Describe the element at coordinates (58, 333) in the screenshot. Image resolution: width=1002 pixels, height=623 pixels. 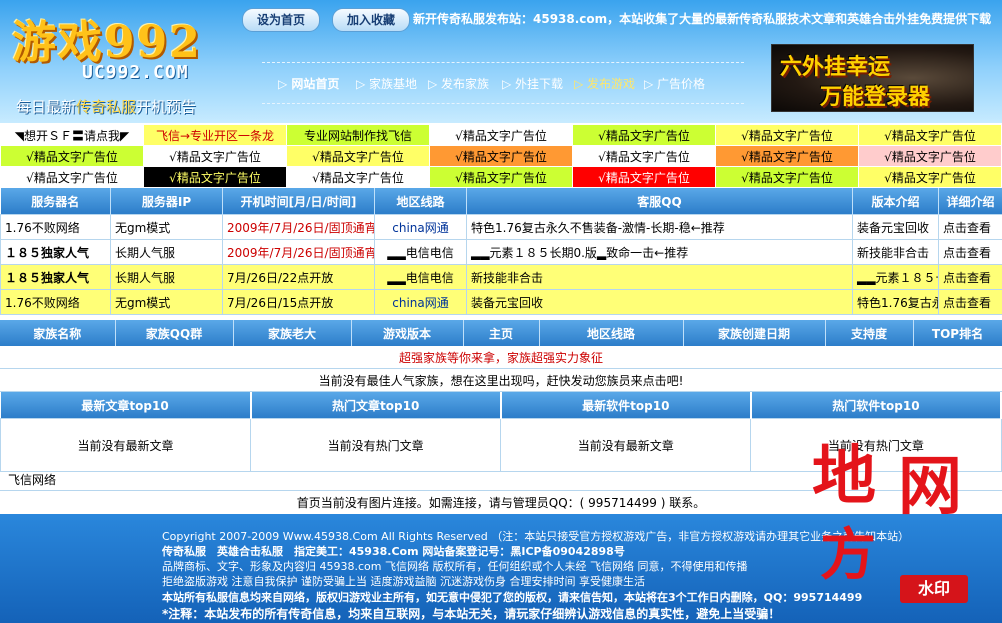
I see `column-header: 家族名称` at that location.